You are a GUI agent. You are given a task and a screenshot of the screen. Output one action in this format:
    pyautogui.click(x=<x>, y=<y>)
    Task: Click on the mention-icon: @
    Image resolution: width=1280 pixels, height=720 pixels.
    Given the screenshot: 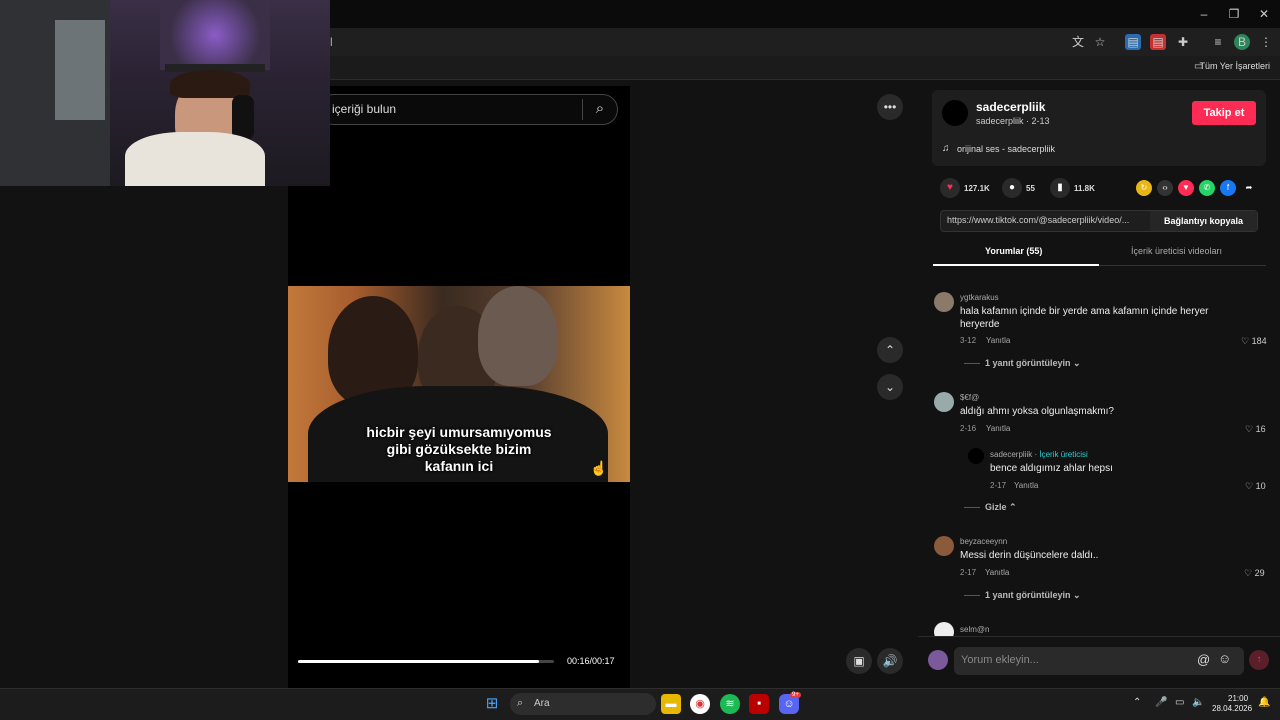 What is the action you would take?
    pyautogui.click(x=1203, y=659)
    